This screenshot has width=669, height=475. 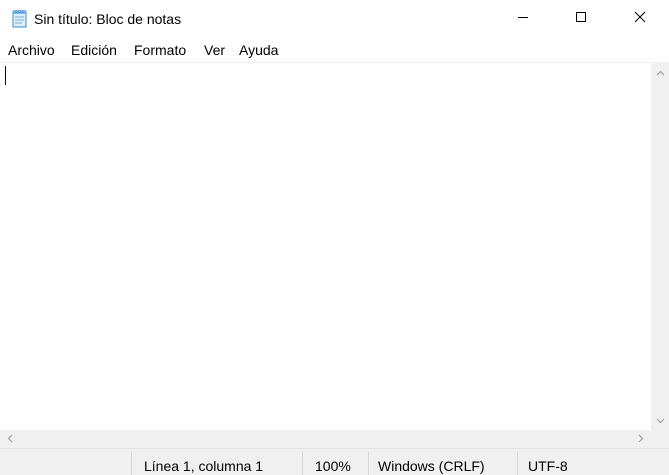 I want to click on chevron-up-icon, so click(x=660, y=72).